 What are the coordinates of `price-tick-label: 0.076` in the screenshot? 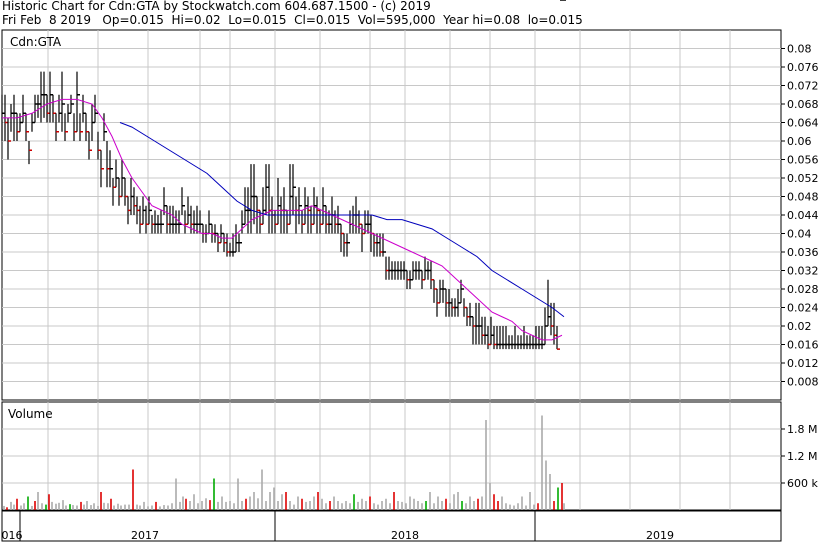 It's located at (803, 67).